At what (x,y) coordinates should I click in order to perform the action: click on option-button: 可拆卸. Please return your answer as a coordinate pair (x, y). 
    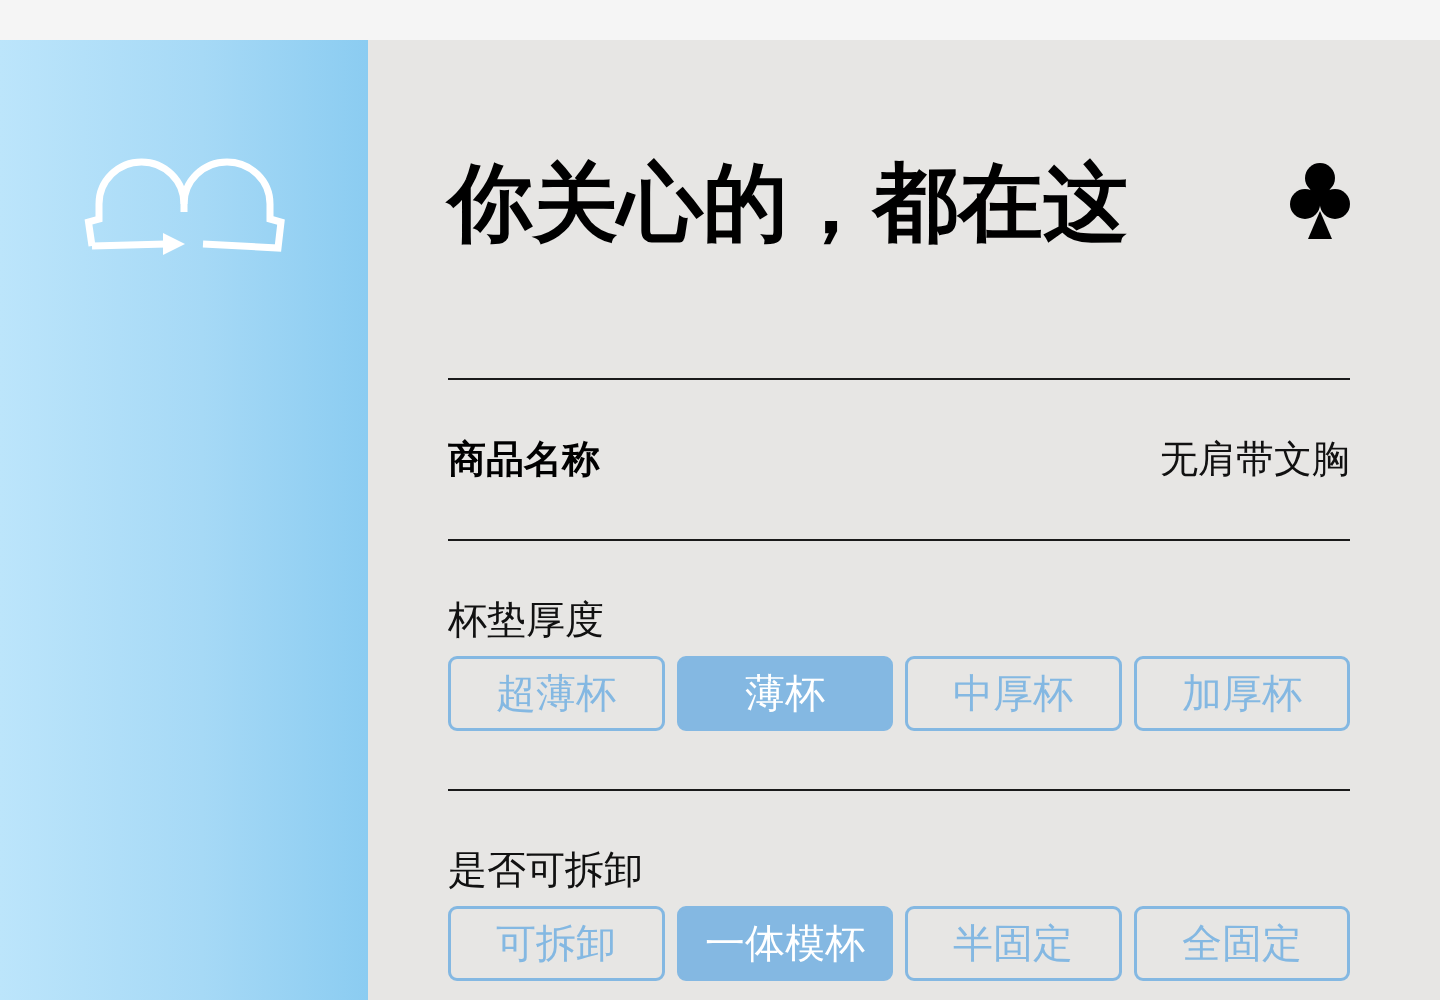
    Looking at the image, I should click on (556, 943).